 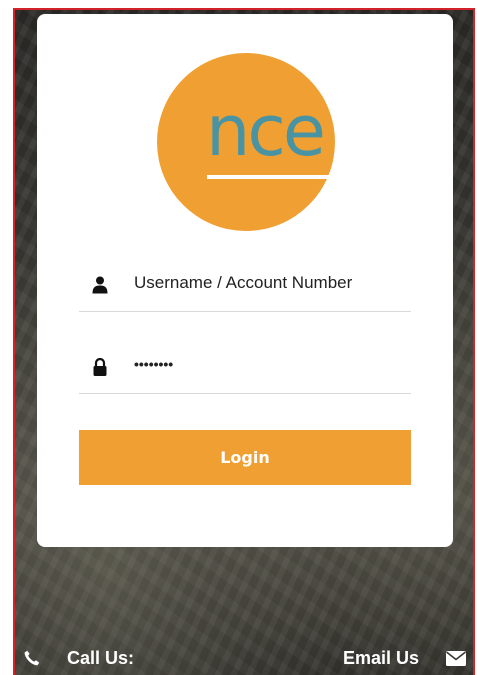 What do you see at coordinates (100, 658) in the screenshot?
I see `call-us-label: Call Us:` at bounding box center [100, 658].